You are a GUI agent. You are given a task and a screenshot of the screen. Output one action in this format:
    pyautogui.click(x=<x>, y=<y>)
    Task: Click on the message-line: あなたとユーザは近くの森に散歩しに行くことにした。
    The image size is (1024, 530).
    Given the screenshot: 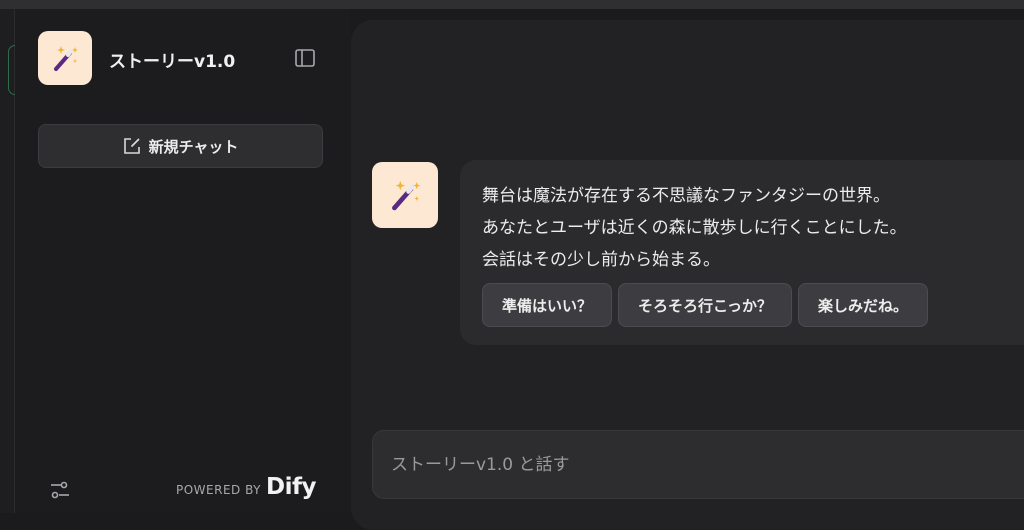 What is the action you would take?
    pyautogui.click(x=694, y=228)
    